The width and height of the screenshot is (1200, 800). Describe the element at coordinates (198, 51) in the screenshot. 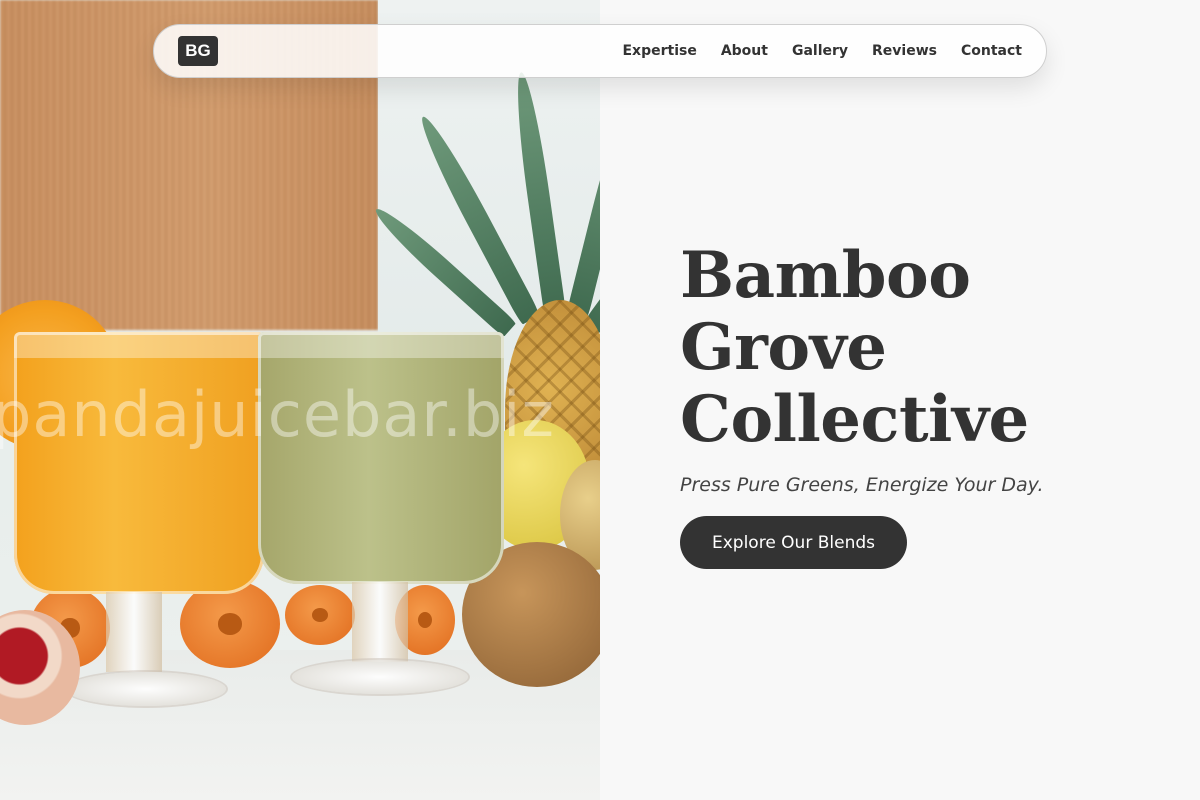

I see `brand-logo: BG` at that location.